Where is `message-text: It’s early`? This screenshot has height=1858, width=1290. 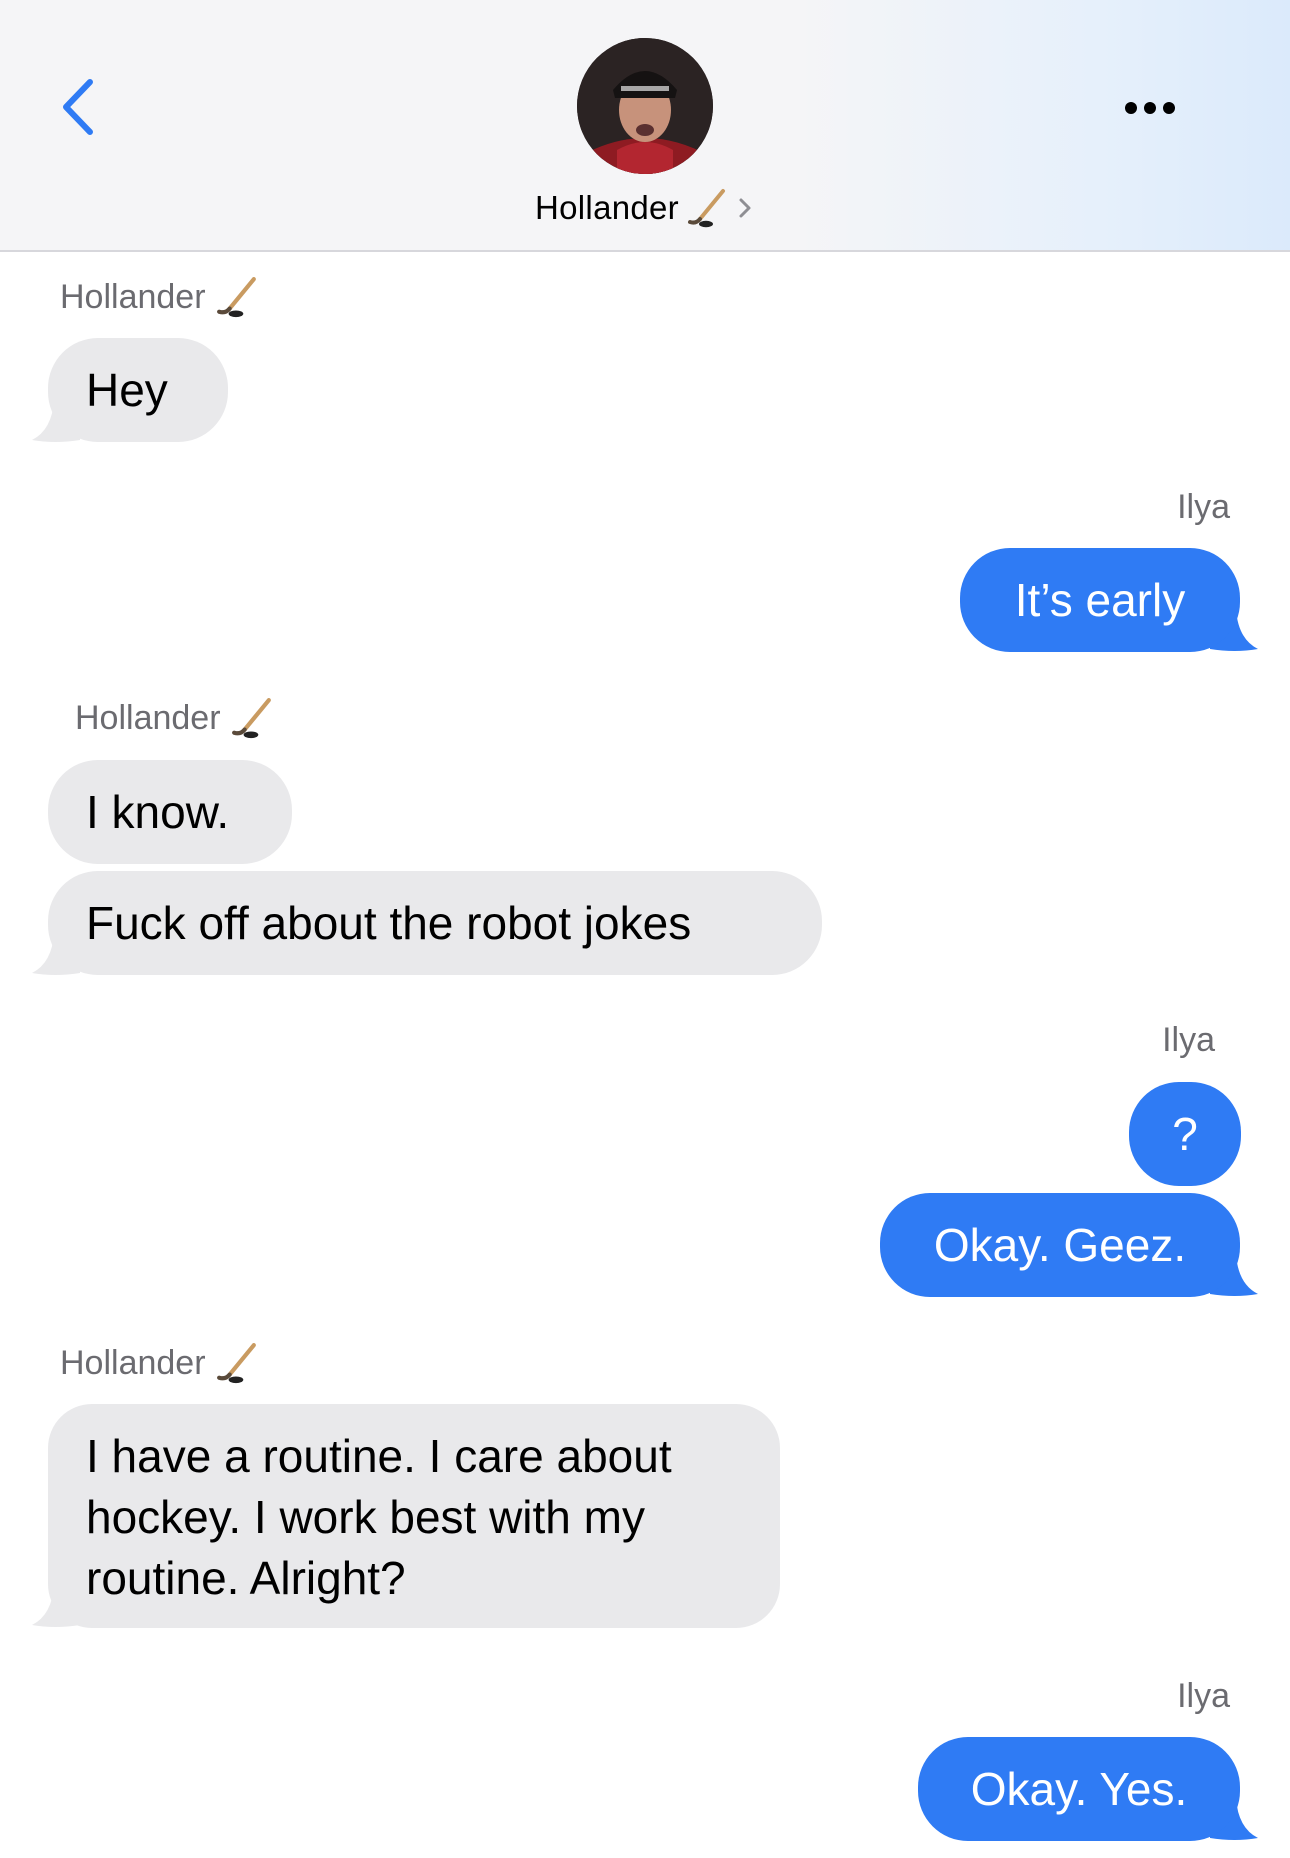
message-text: It’s early is located at coordinates (1100, 599).